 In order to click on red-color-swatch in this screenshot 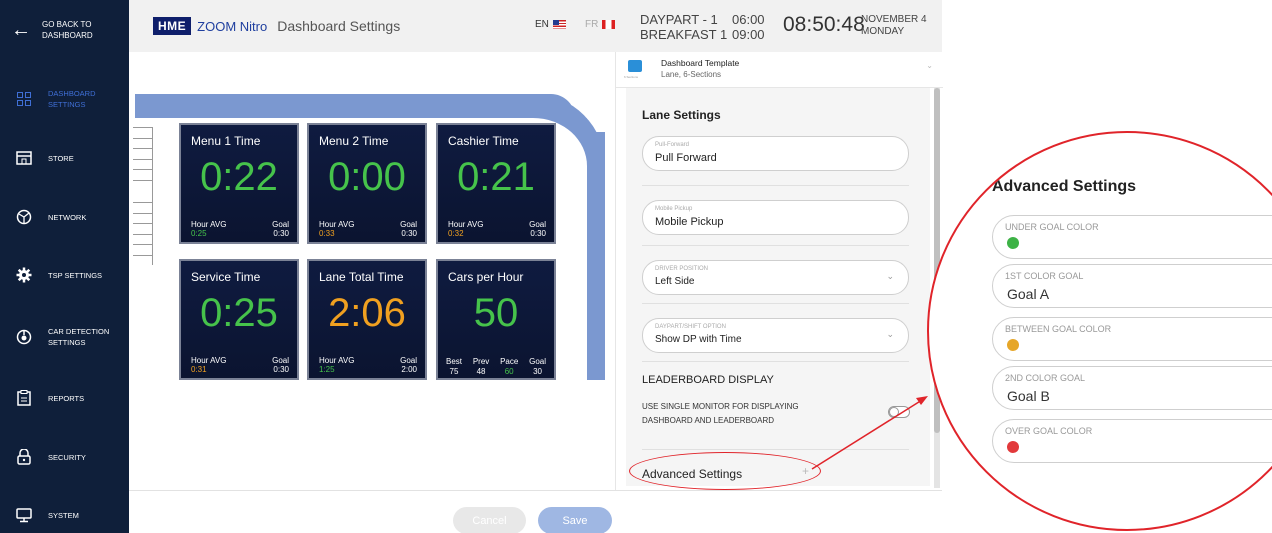, I will do `click(1013, 447)`.